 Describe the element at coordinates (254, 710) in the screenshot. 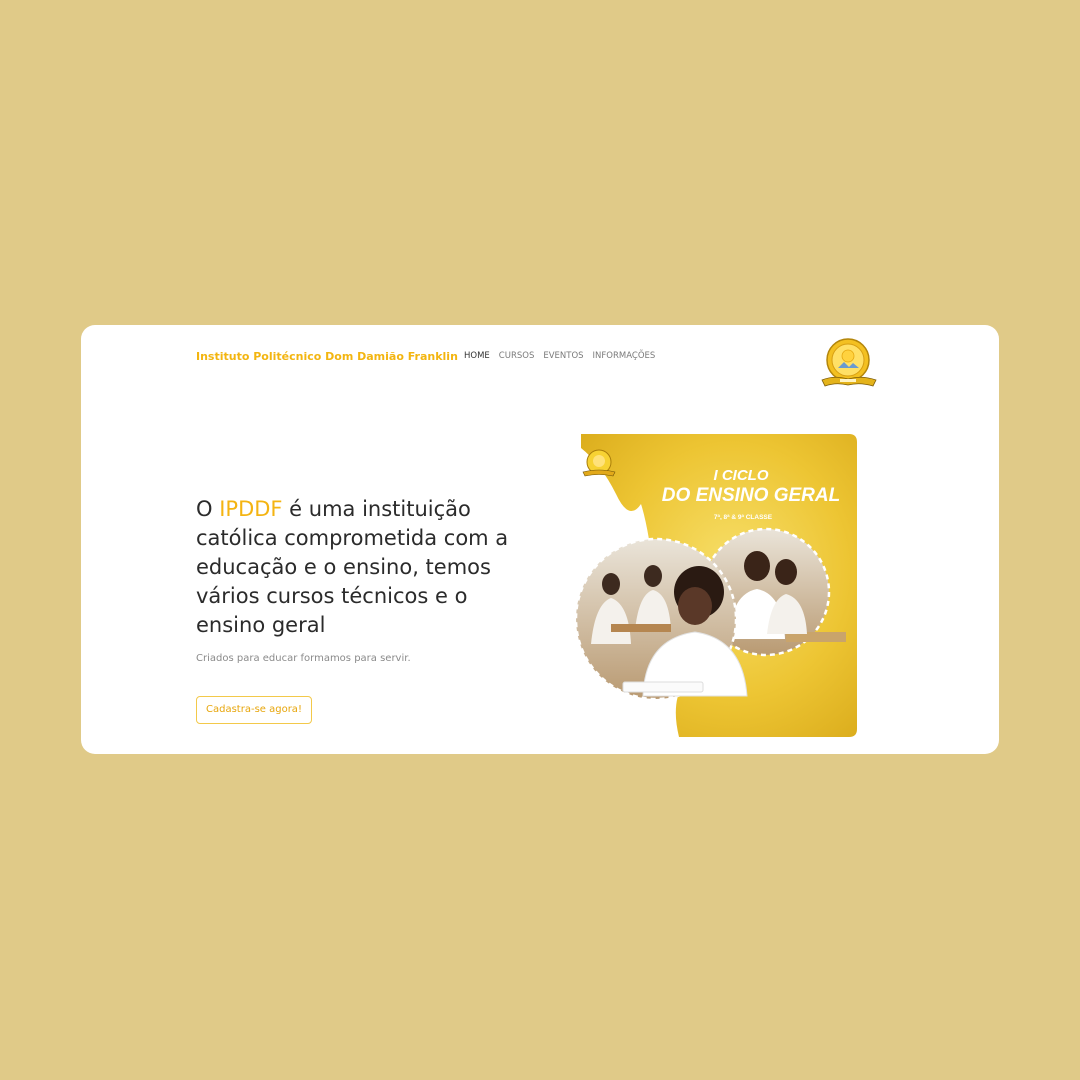

I see `signup-button: Cadastra-se agora!` at that location.